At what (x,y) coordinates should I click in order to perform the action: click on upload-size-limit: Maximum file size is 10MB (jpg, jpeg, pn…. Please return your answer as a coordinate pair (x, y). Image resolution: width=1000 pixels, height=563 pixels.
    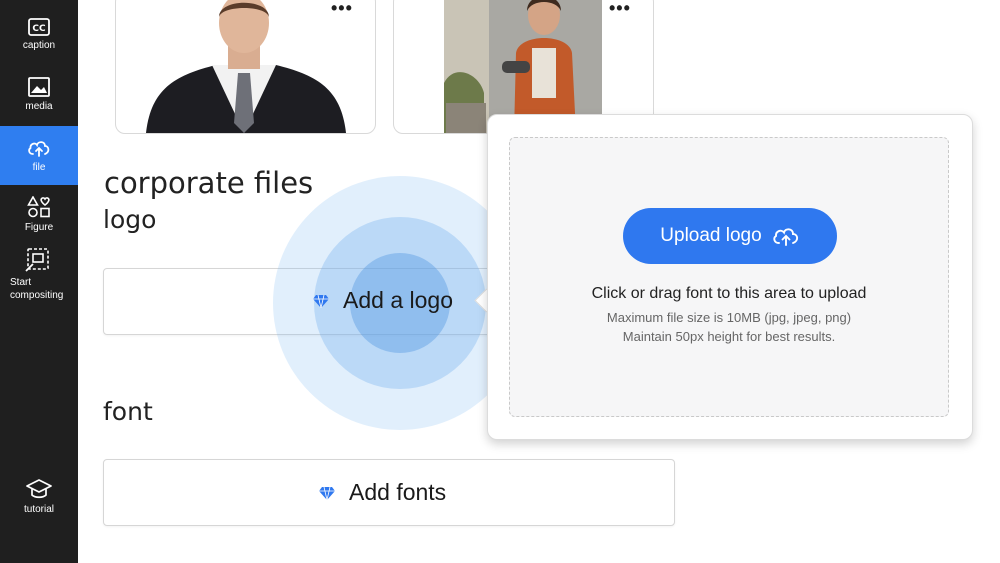
    Looking at the image, I should click on (729, 317).